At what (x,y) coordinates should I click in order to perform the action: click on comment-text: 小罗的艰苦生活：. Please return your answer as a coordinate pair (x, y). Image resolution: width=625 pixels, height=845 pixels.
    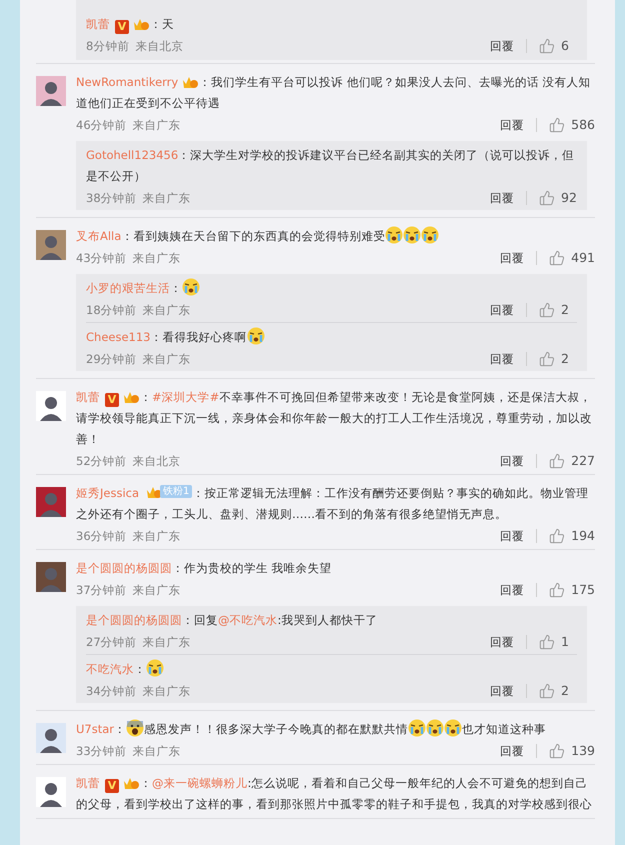
    Looking at the image, I should click on (331, 288).